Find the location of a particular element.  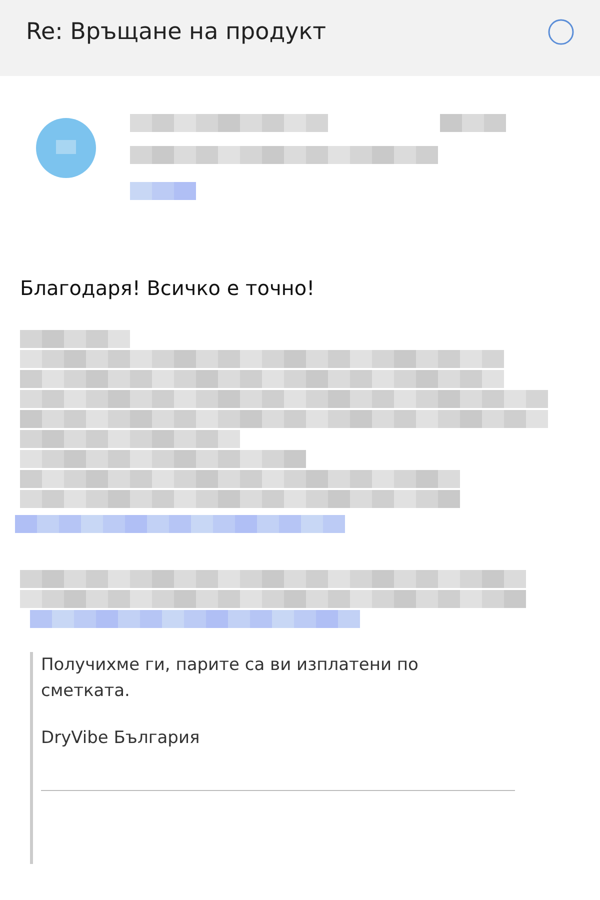

message-text: Благодаря! Всичко е точно! is located at coordinates (167, 288).